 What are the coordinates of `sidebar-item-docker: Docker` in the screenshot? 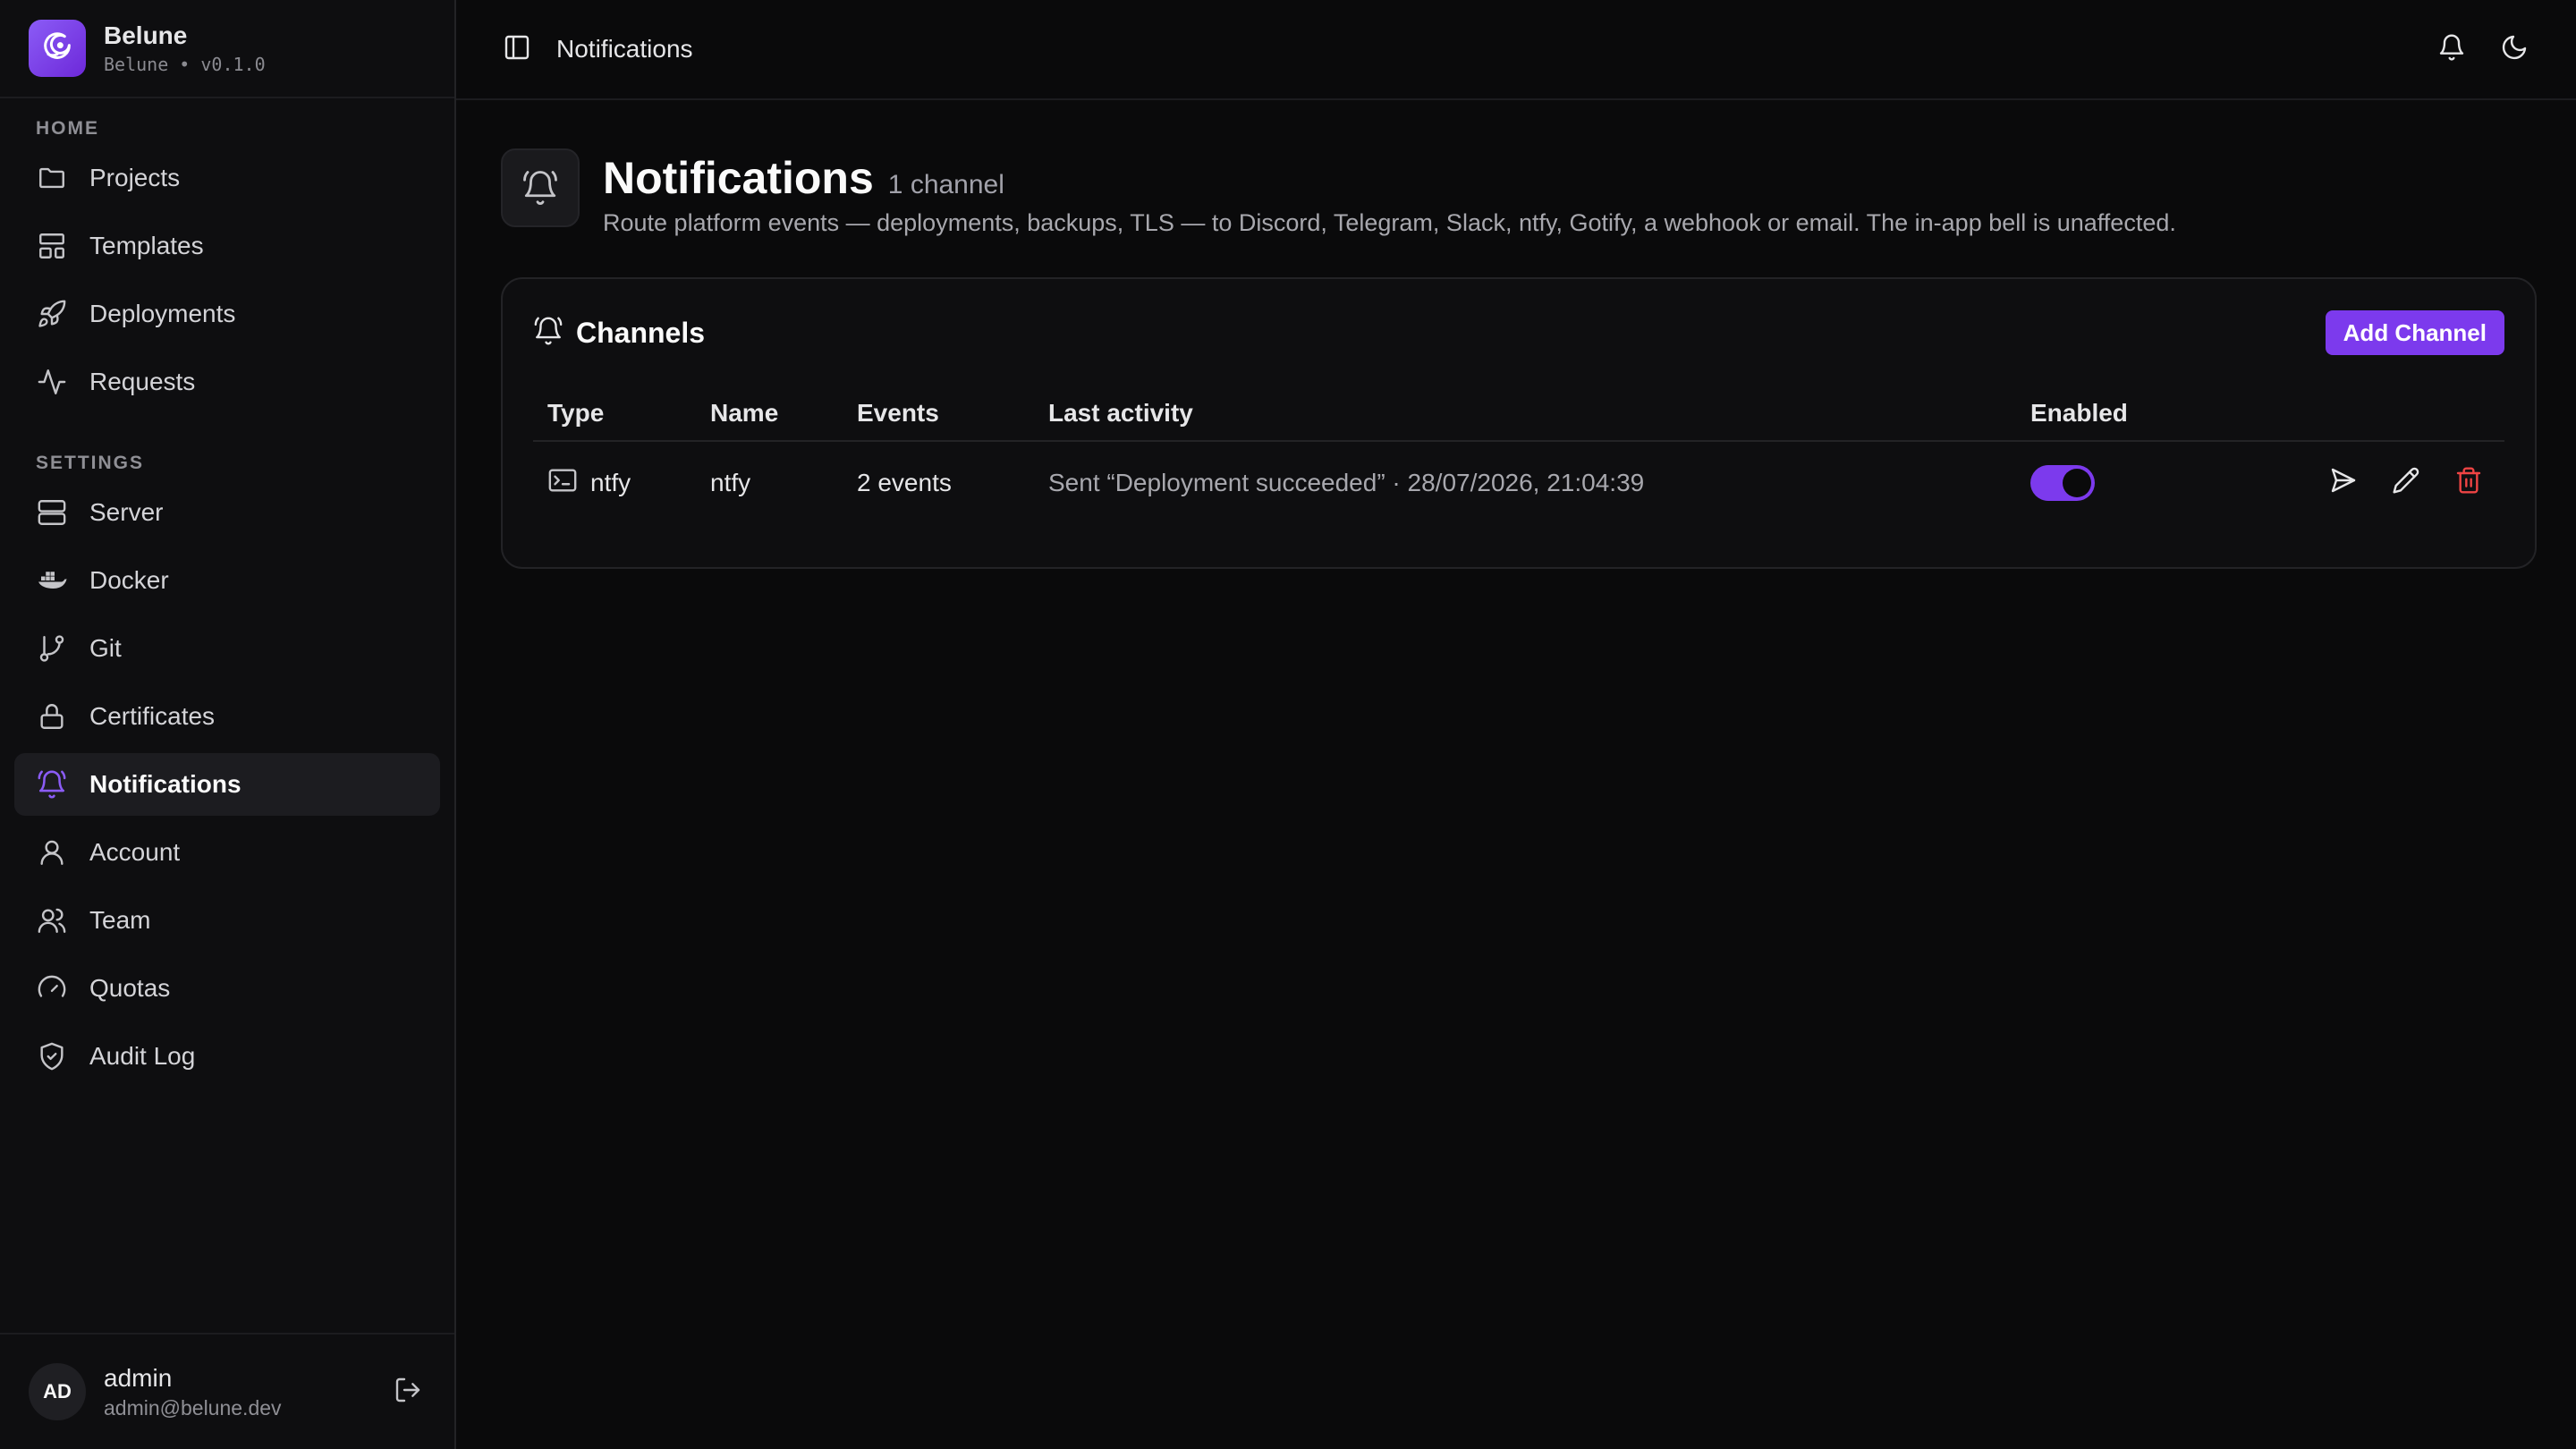 It's located at (227, 580).